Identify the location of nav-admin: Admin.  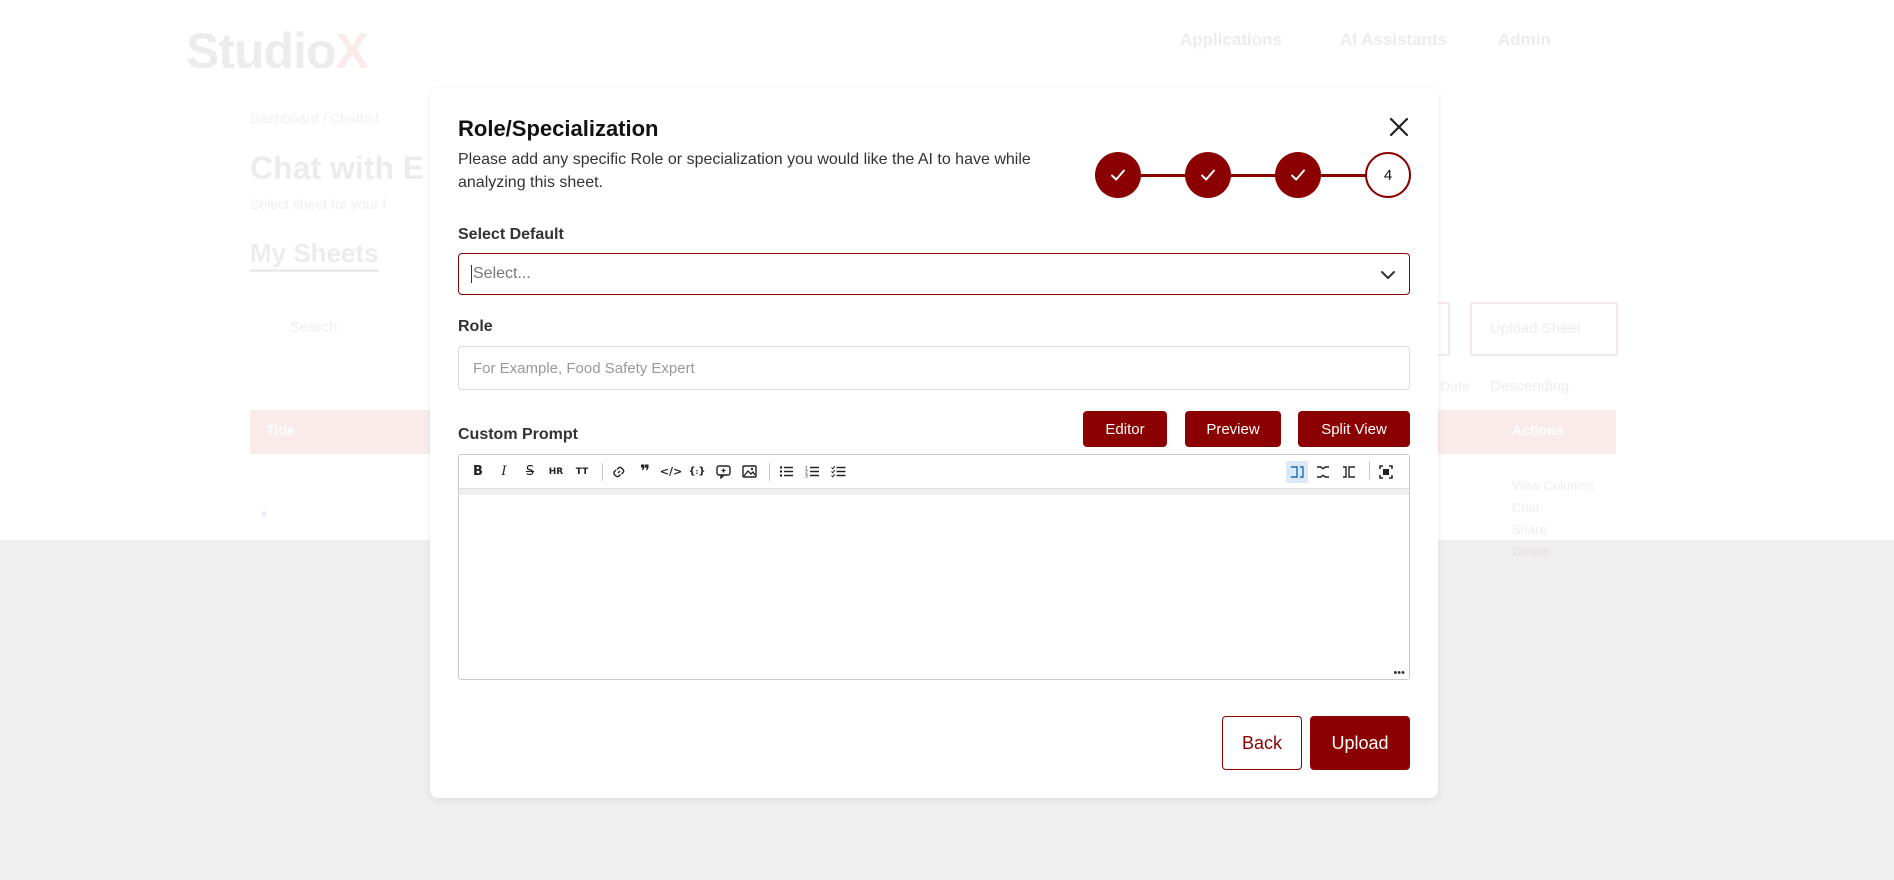
(1524, 39).